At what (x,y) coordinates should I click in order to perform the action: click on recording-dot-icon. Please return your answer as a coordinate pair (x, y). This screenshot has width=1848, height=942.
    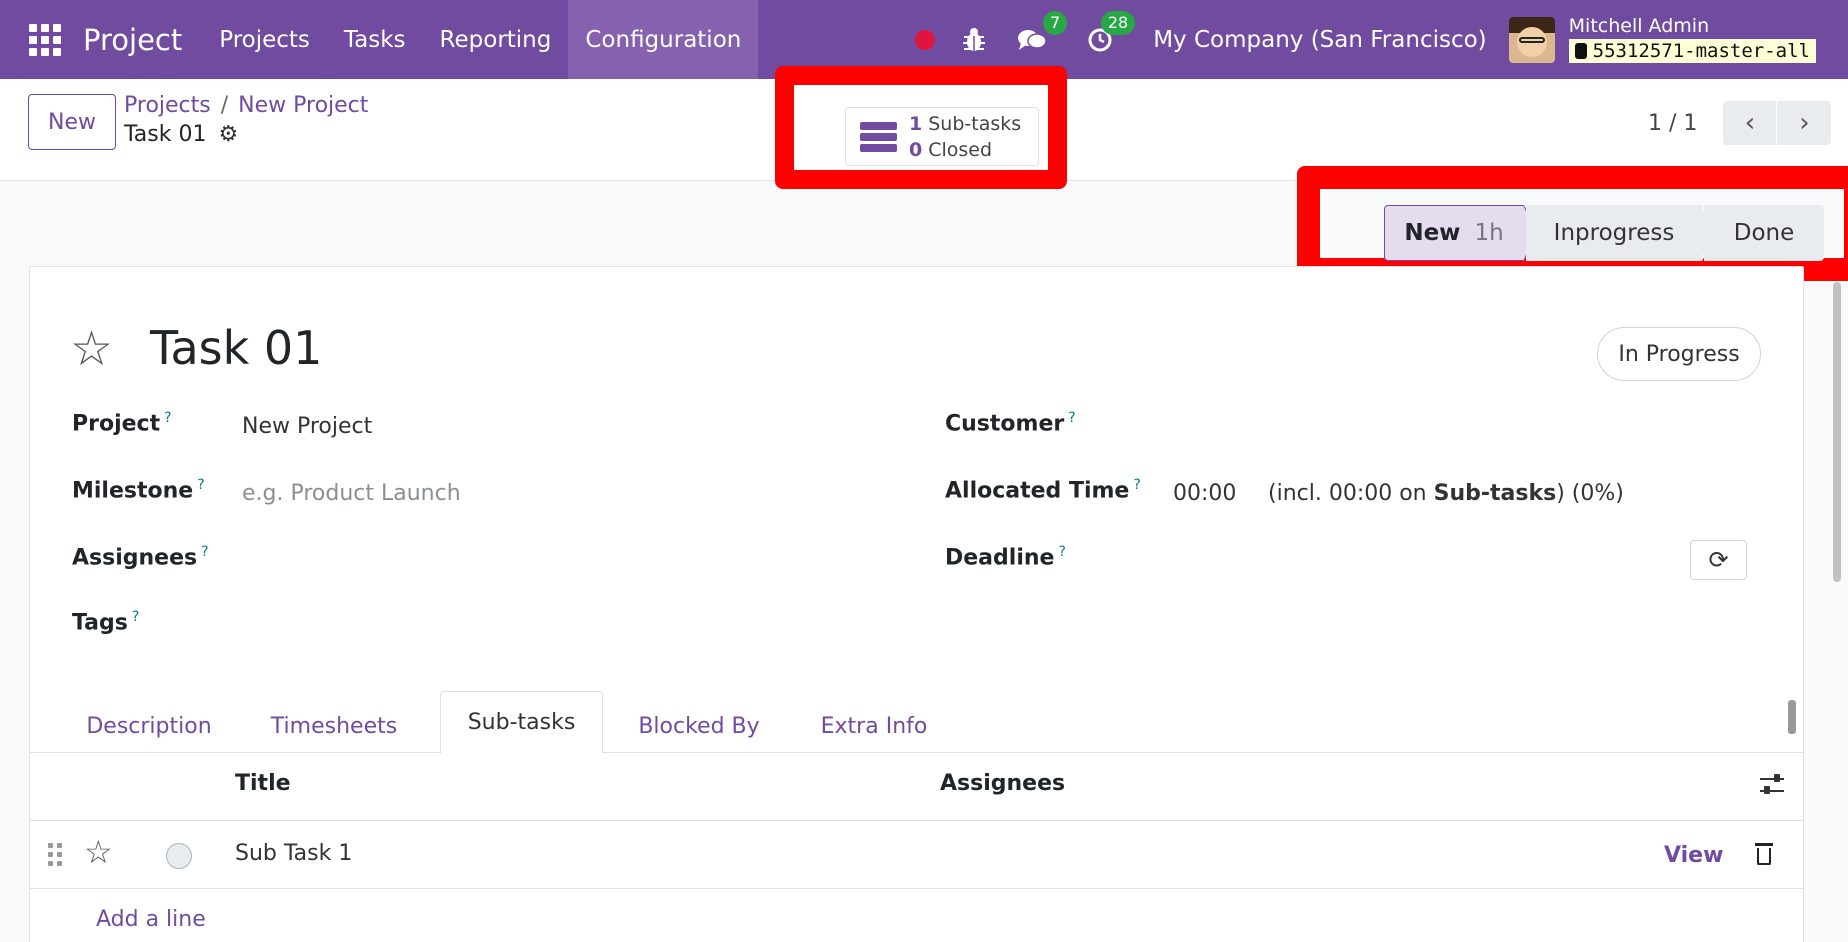
    Looking at the image, I should click on (925, 39).